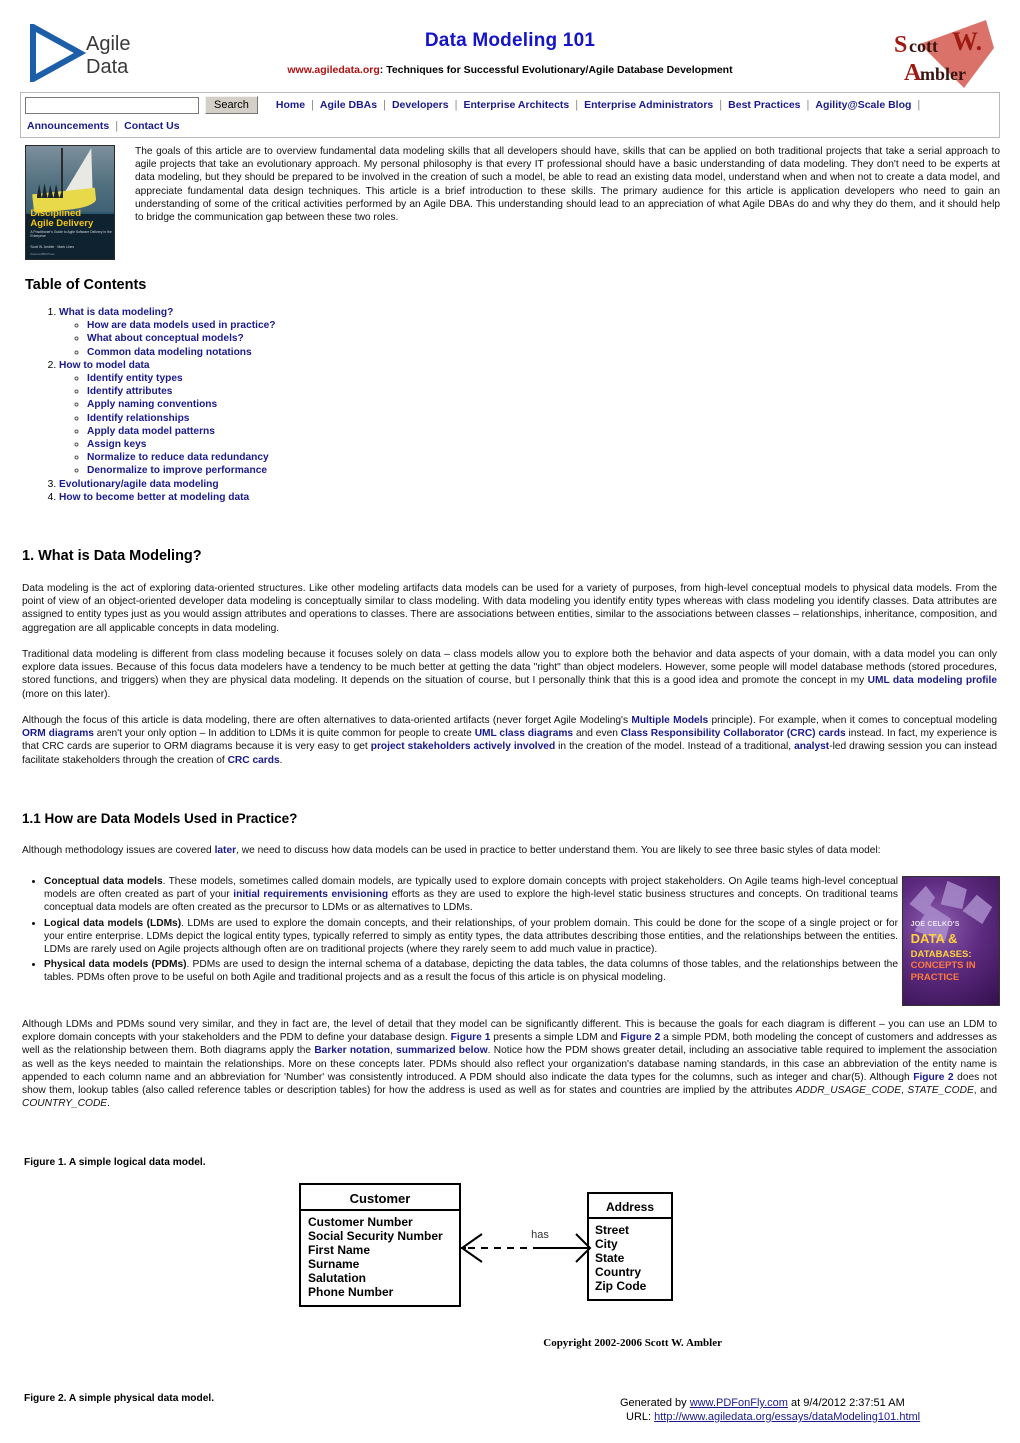 Image resolution: width=1020 pixels, height=1443 pixels. I want to click on bullet-term-physical: Physical data models (PDMs), so click(115, 965).